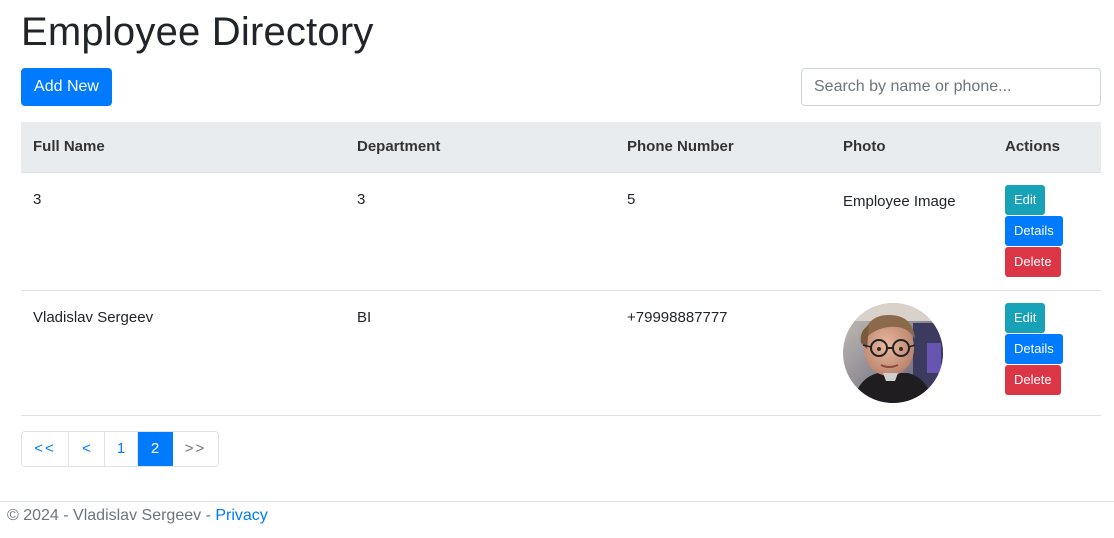 This screenshot has height=538, width=1114. Describe the element at coordinates (723, 353) in the screenshot. I see `cell-phone-number: +79998887777` at that location.